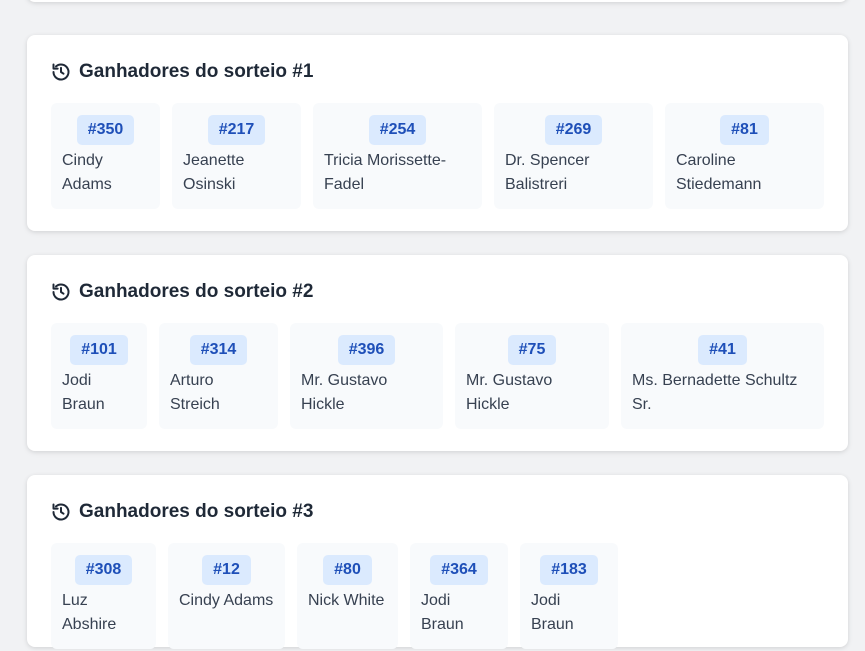  I want to click on winner-card: #75 Mr. Gustavo Hickle, so click(532, 376).